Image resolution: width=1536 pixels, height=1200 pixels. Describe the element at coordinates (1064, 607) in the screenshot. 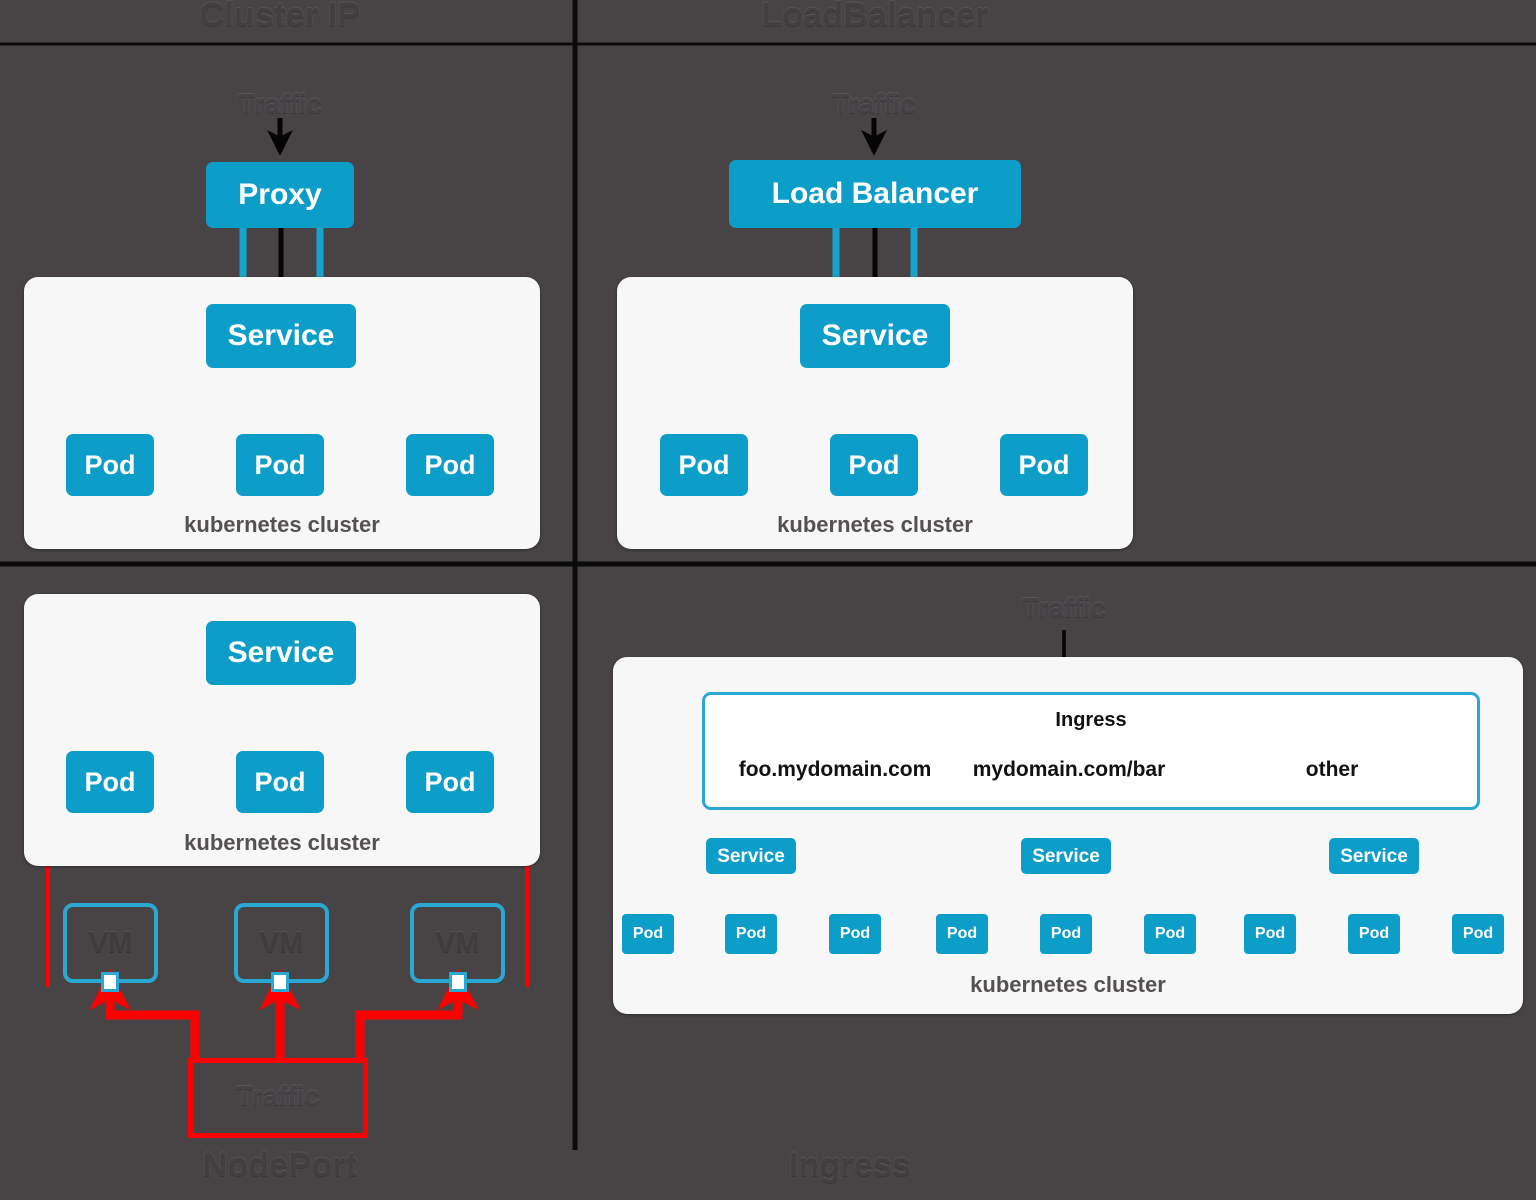

I see `traffic-label-ingress: Traffic` at that location.